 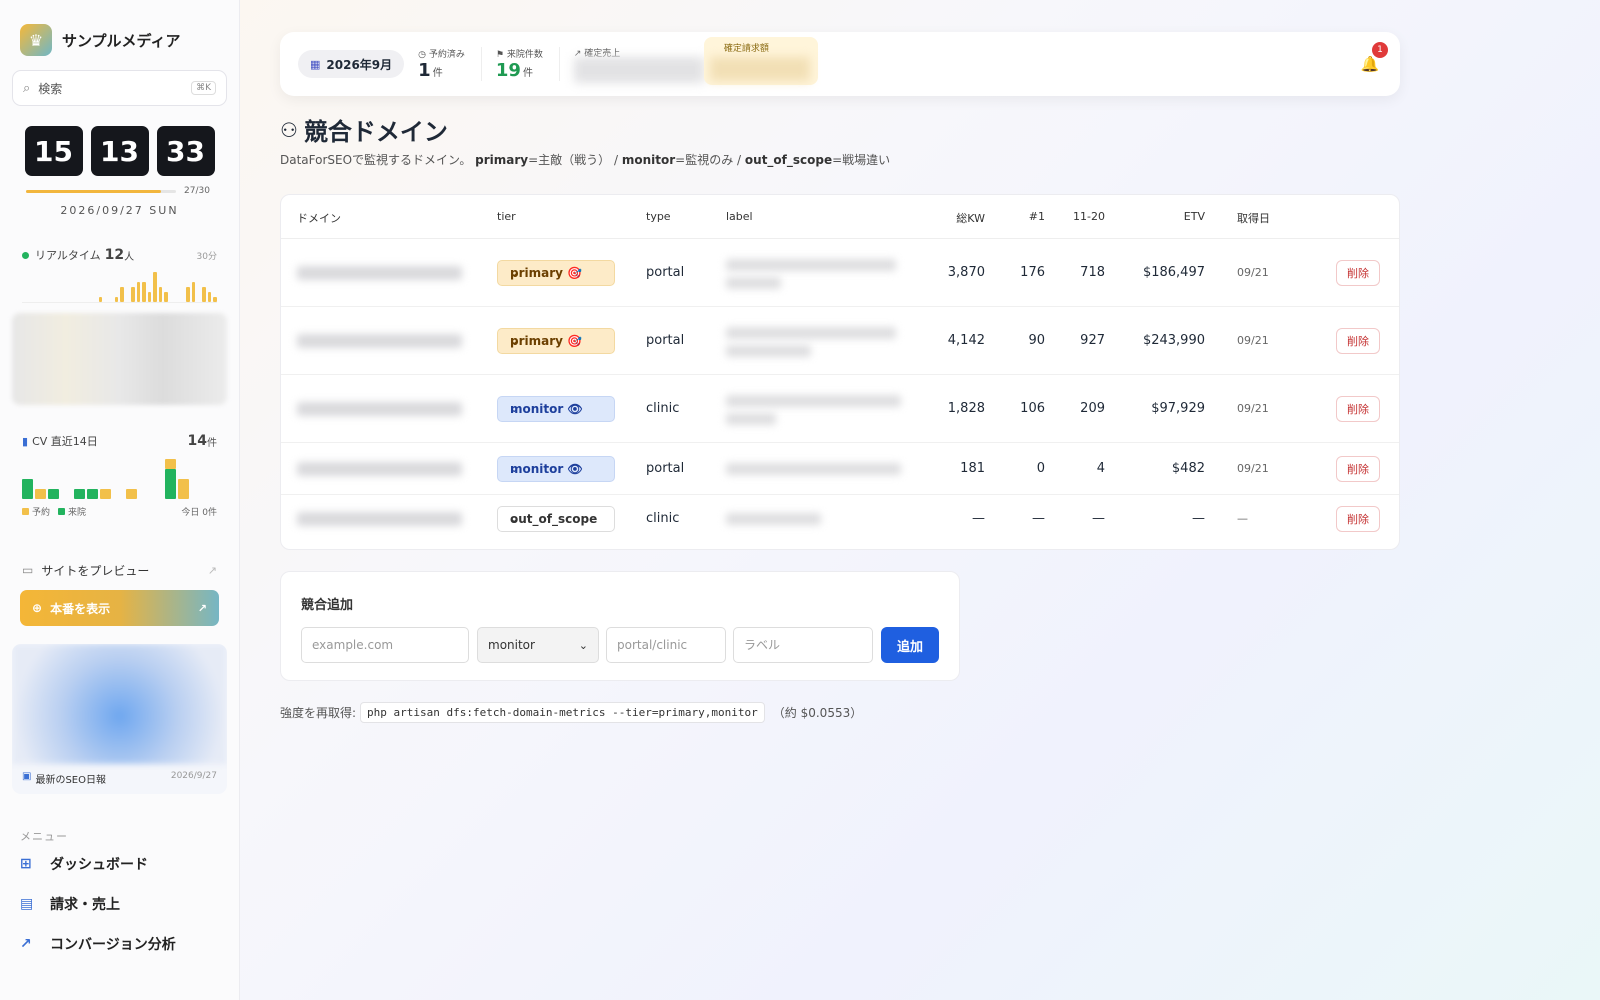 What do you see at coordinates (1038, 518) in the screenshot?
I see `rank1-cell: —` at bounding box center [1038, 518].